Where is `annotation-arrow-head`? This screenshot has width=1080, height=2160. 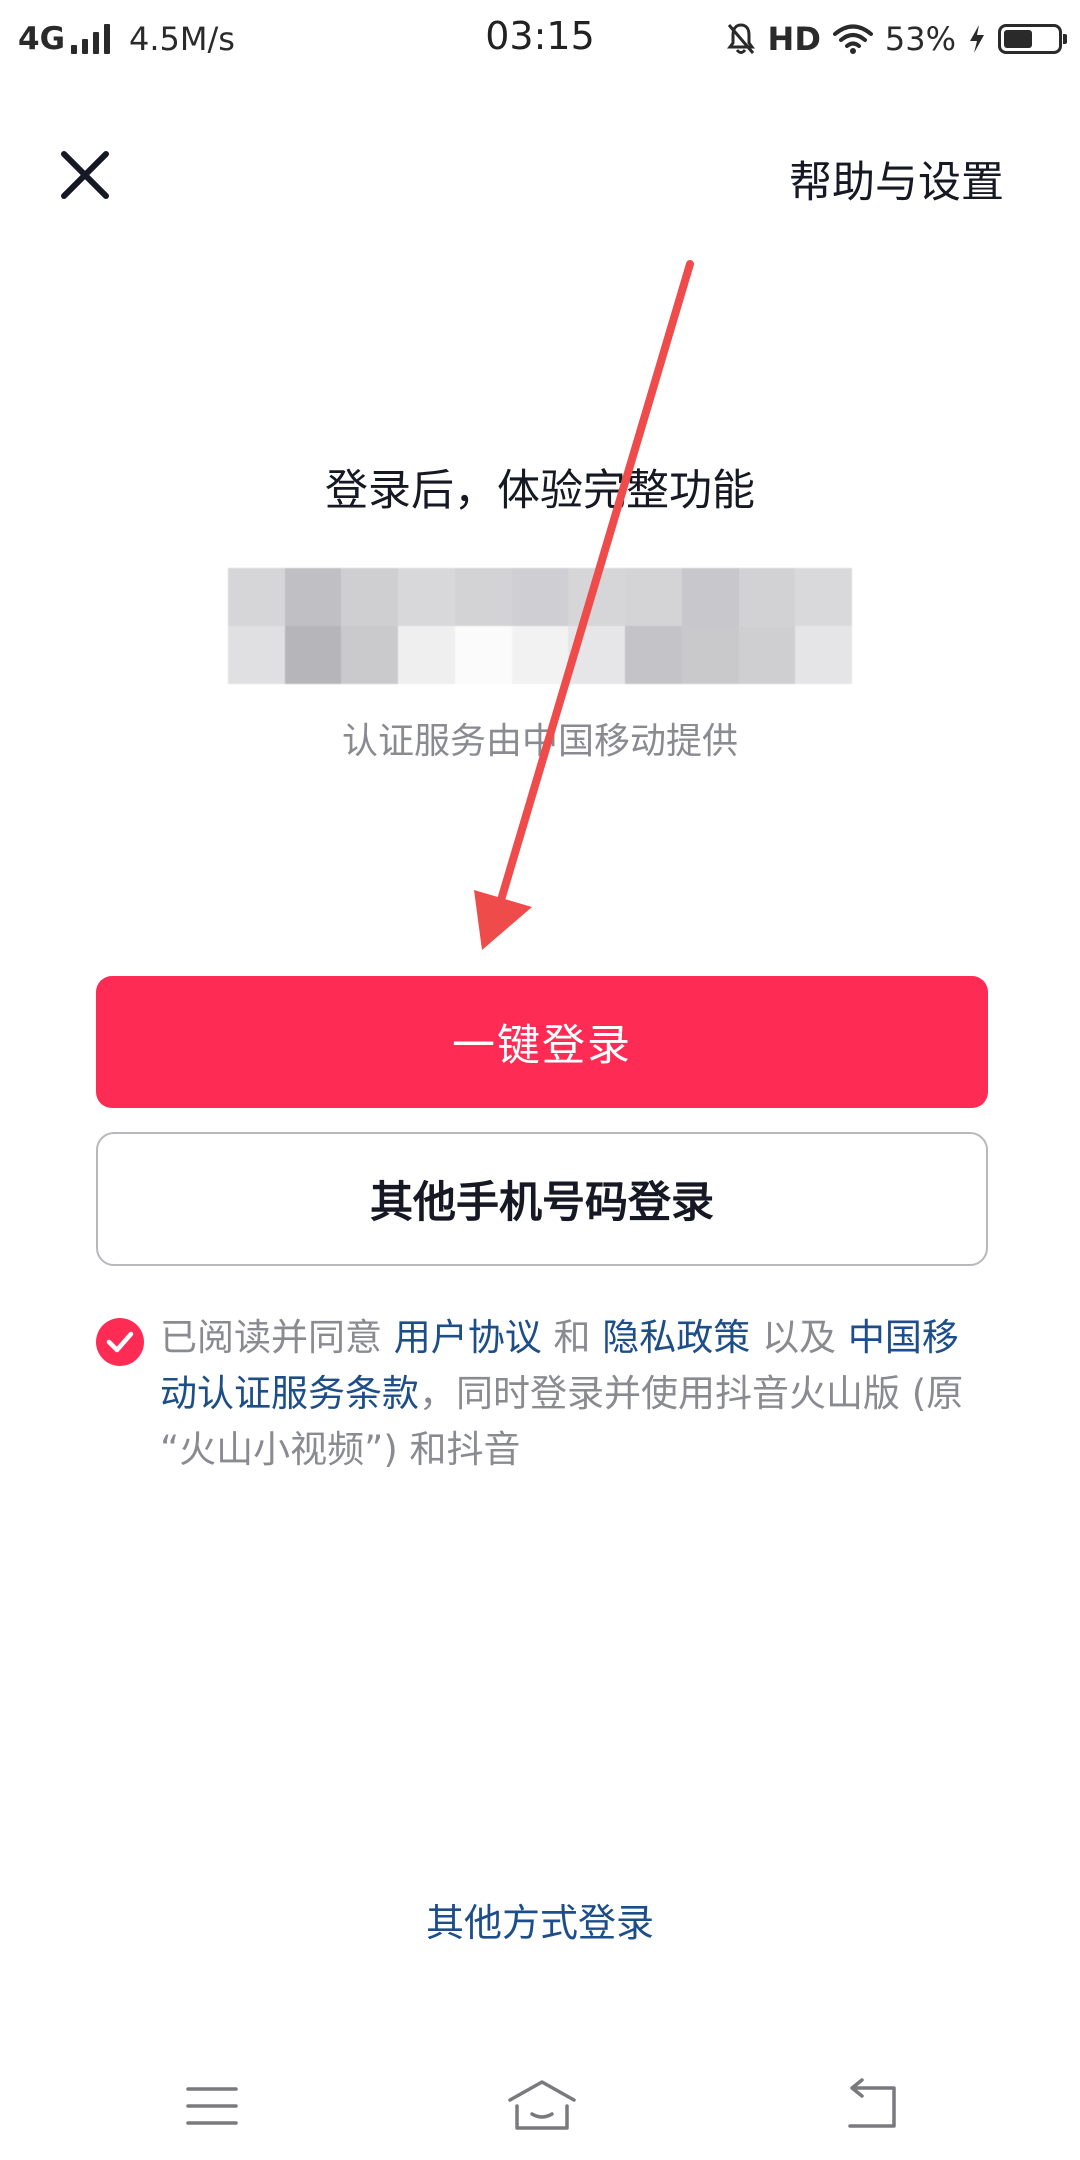
annotation-arrow-head is located at coordinates (503, 920).